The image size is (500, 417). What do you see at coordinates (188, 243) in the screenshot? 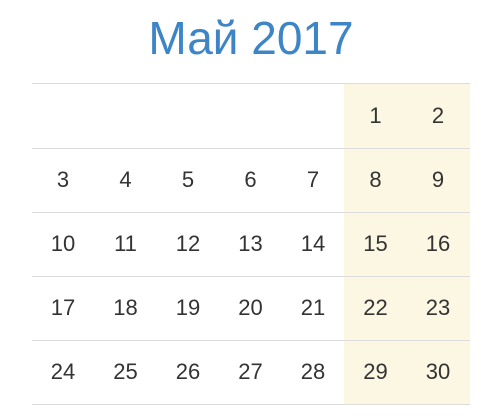
I see `day-cell: 12` at bounding box center [188, 243].